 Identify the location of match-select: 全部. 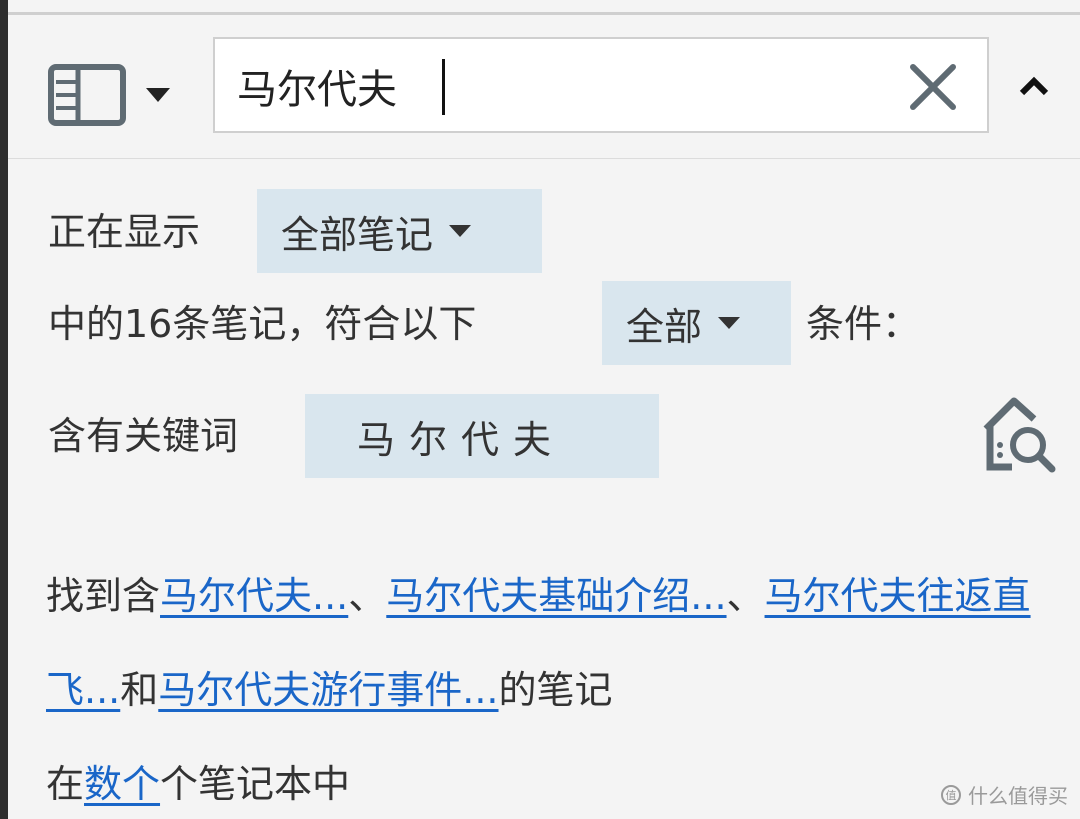
(696, 323).